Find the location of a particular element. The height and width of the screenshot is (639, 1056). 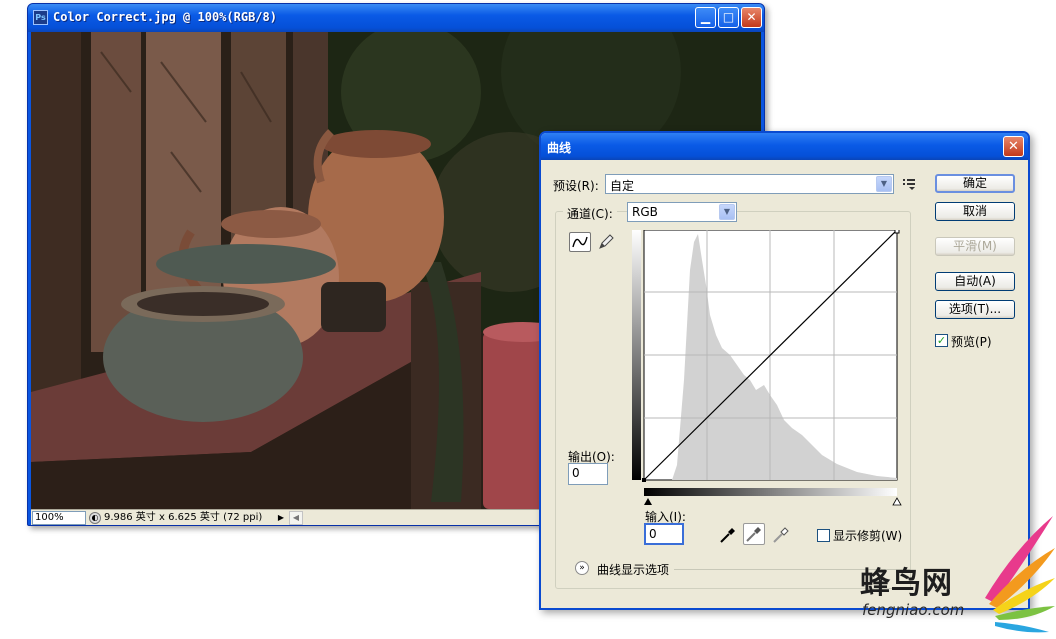

document-titlebar: Ps Color Correct.jpg @ 100%(RGB/8) ▁ □ ✕ is located at coordinates (396, 18).